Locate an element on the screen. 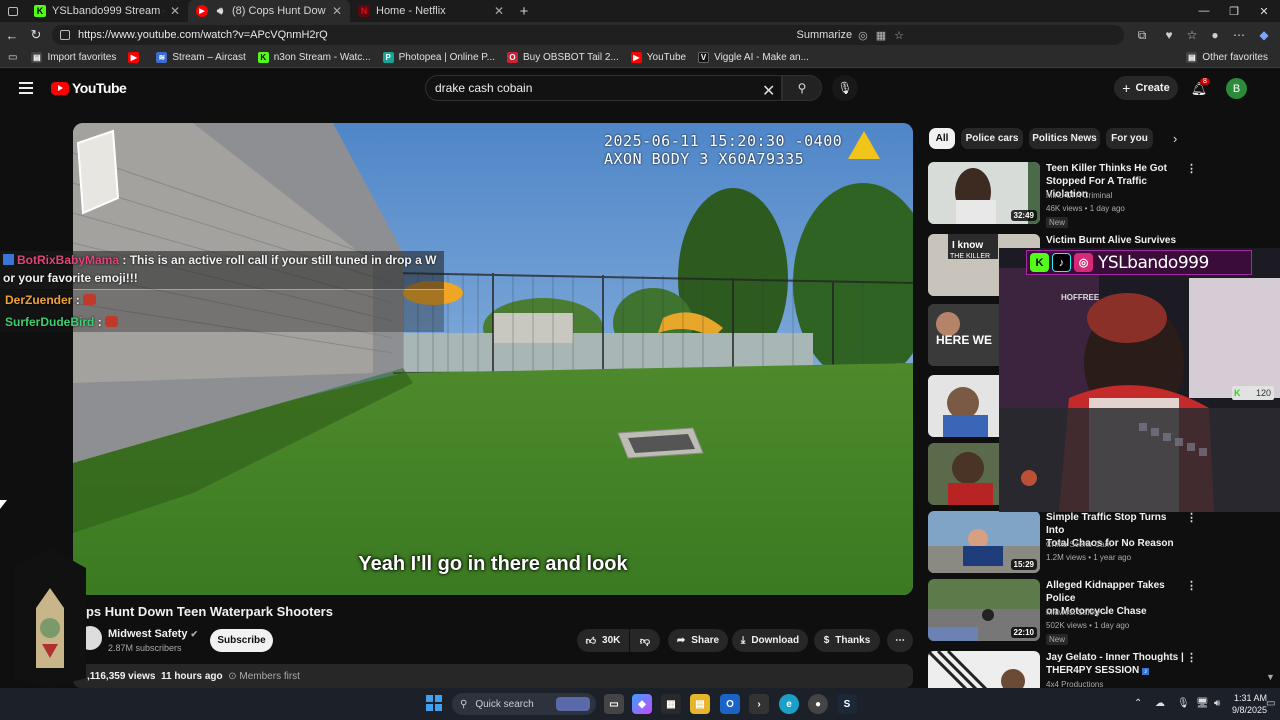  notification-center-icon: ▭ is located at coordinates (1270, 703).